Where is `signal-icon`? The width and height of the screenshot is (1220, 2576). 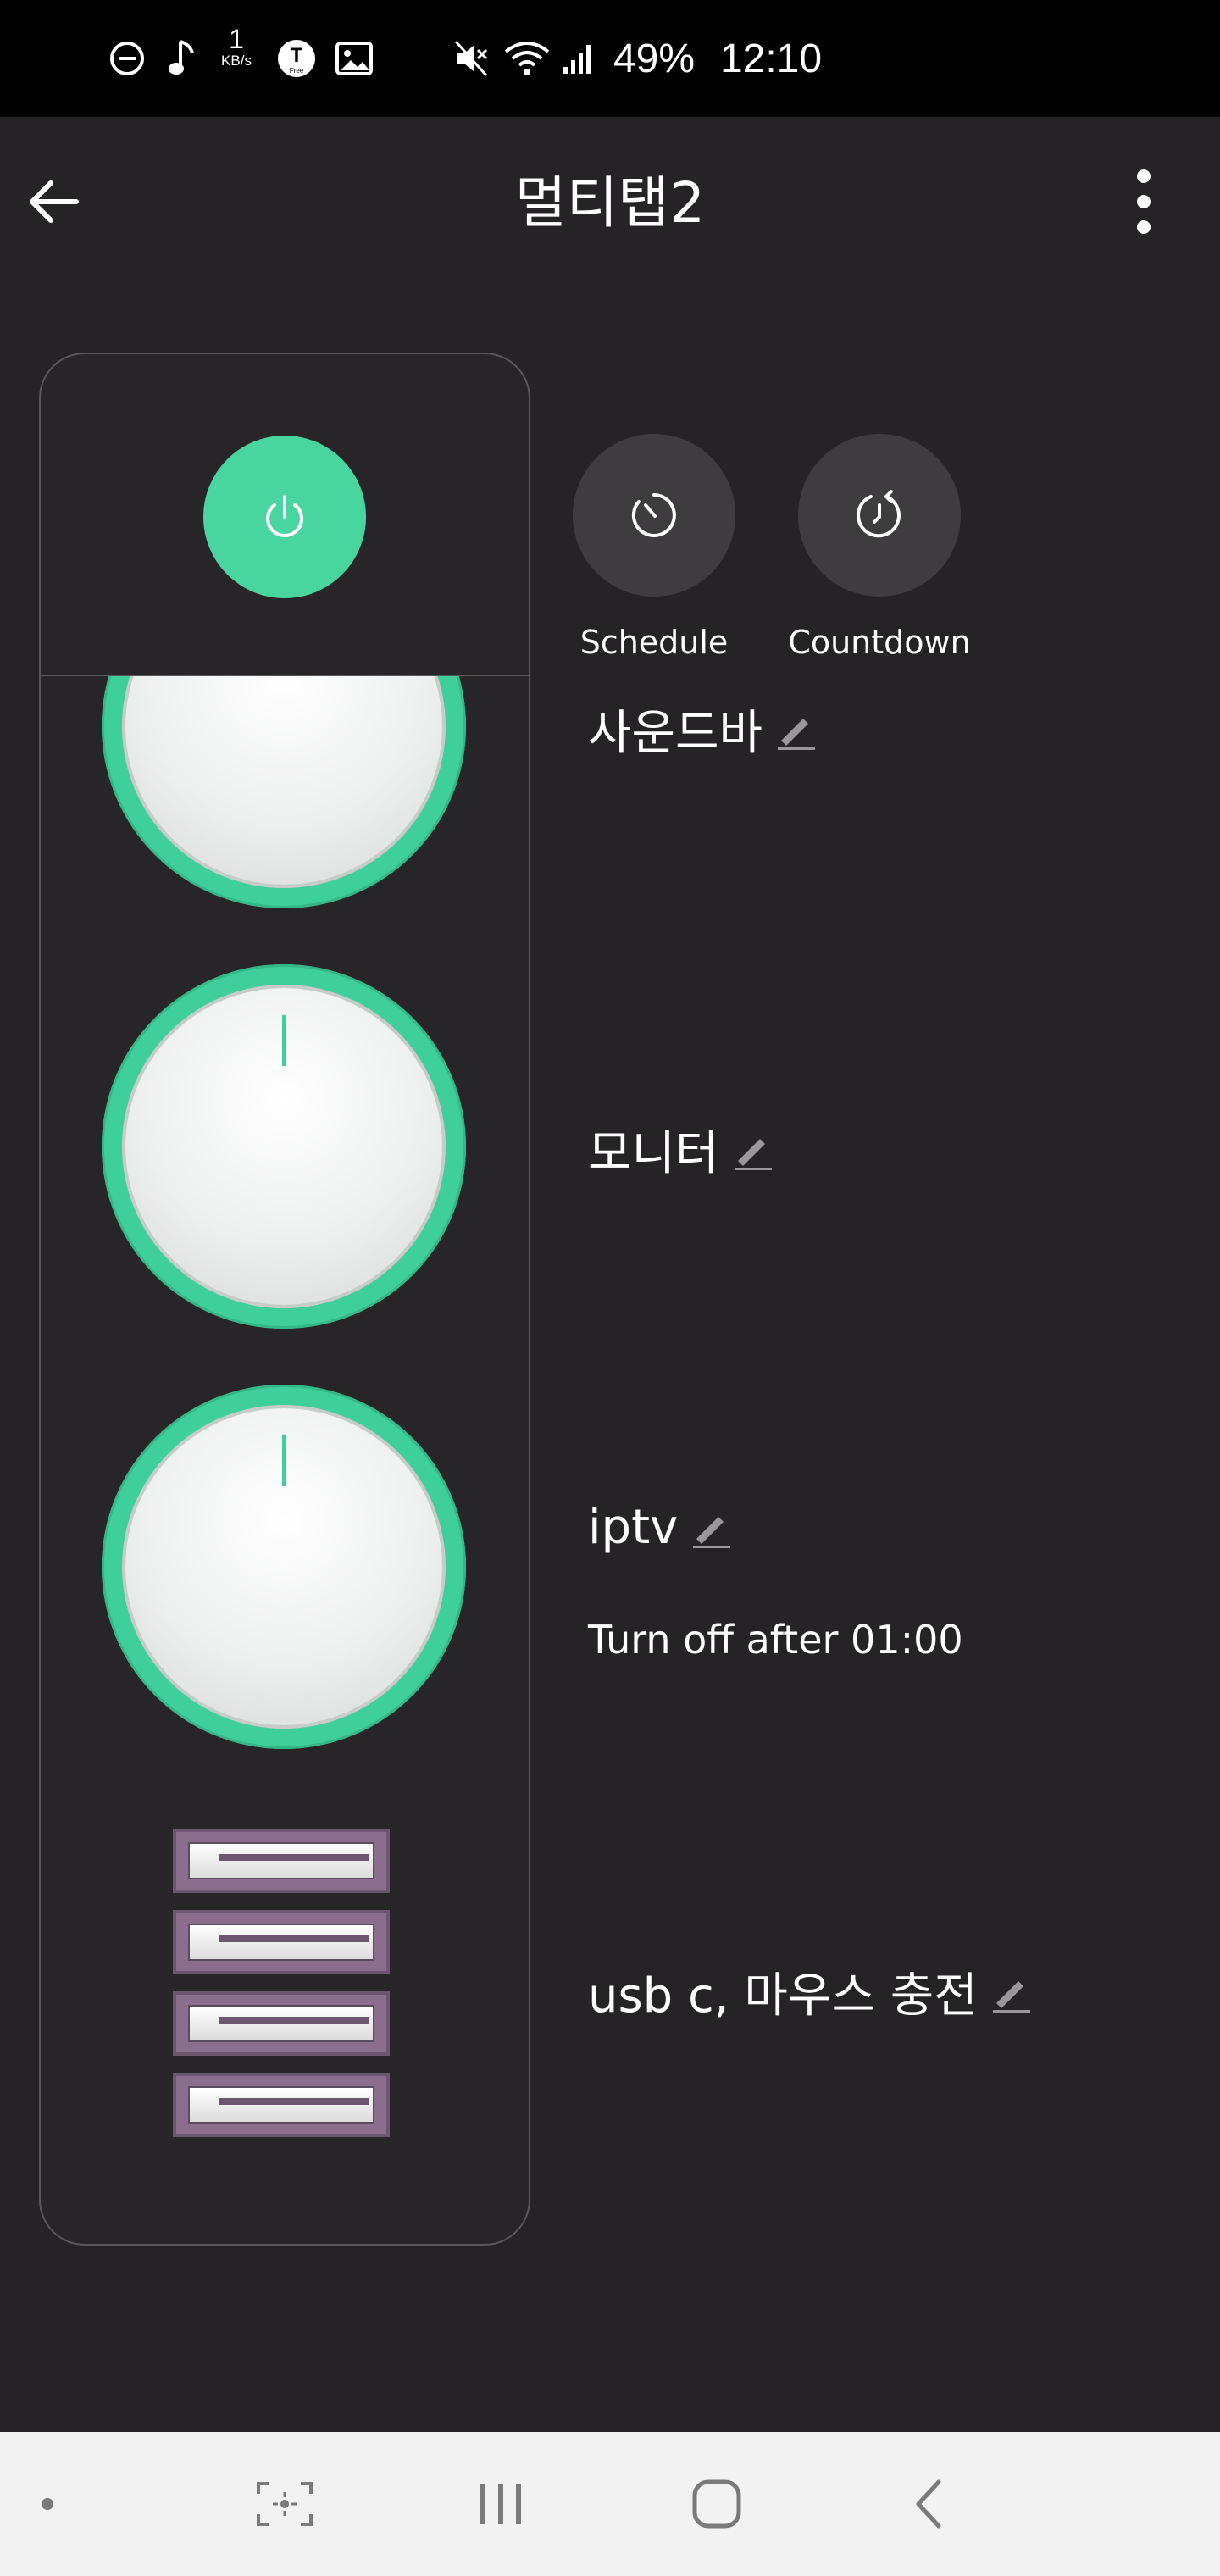
signal-icon is located at coordinates (578, 58).